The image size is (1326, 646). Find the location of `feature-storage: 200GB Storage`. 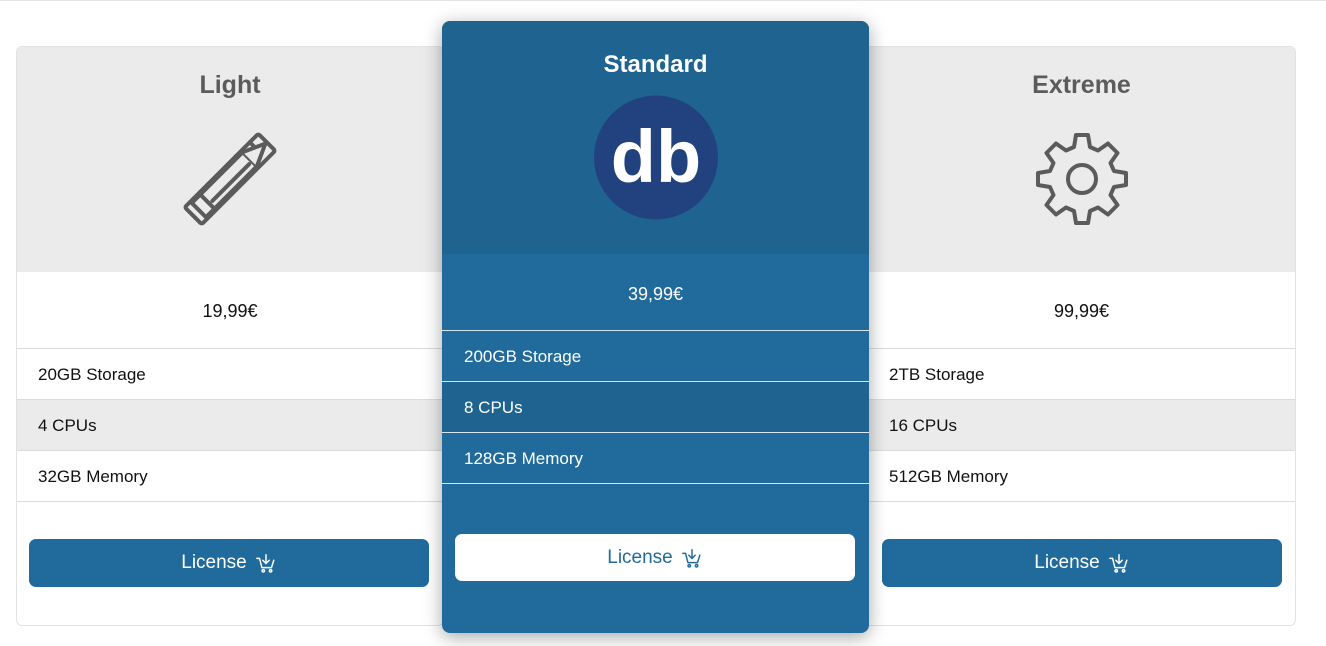

feature-storage: 200GB Storage is located at coordinates (655, 356).